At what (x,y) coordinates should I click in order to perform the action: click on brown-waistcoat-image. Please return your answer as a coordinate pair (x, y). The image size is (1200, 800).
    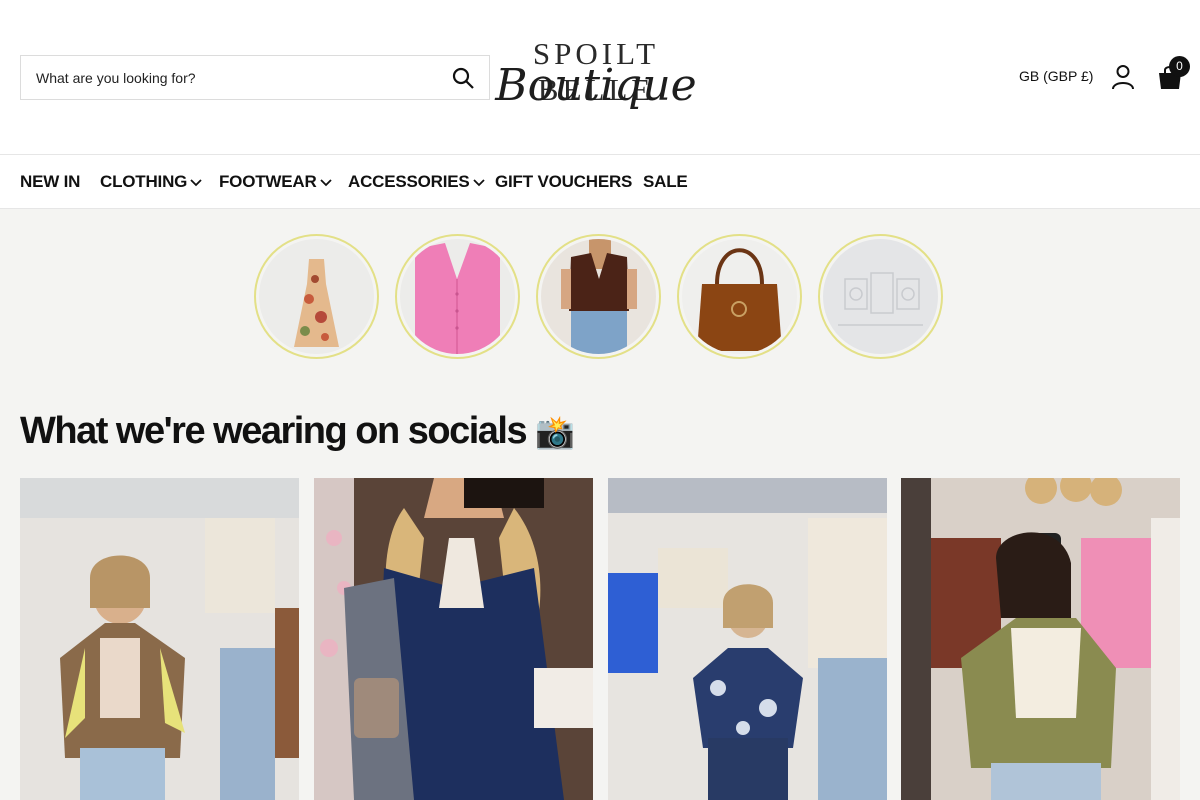
    Looking at the image, I should click on (598, 296).